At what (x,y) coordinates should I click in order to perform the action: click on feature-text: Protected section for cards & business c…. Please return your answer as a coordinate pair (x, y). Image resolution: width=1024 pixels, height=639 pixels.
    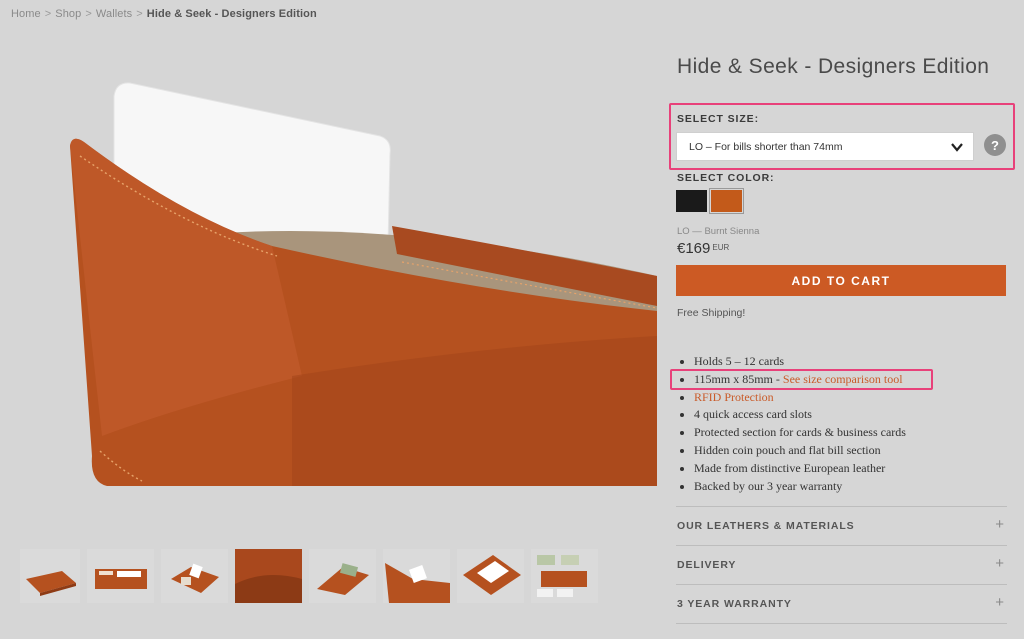
    Looking at the image, I should click on (800, 432).